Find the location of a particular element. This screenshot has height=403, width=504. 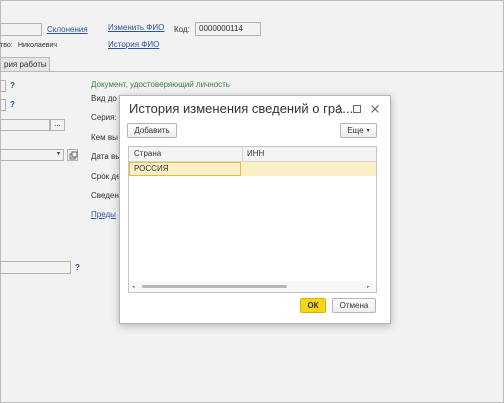

close-icon is located at coordinates (375, 109).